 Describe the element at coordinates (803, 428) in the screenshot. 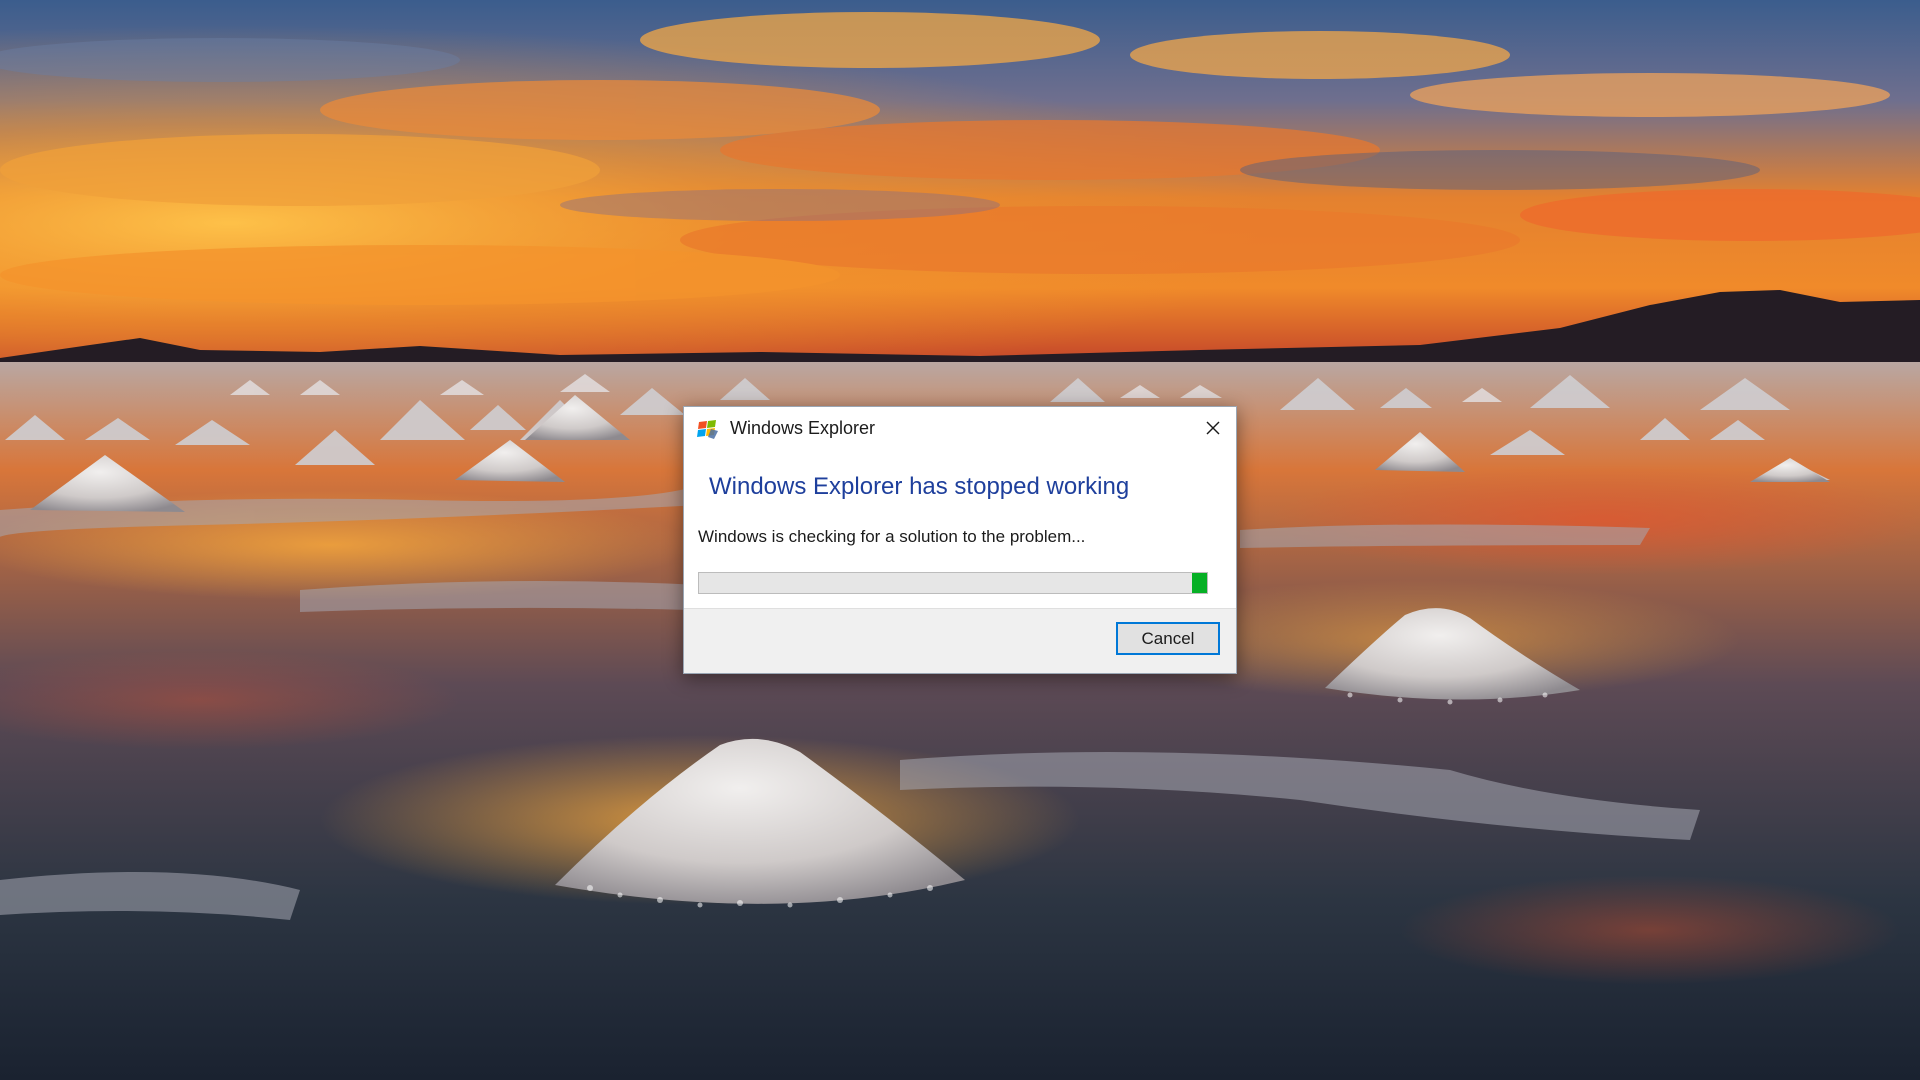

I see `dialog-title: Windows Explorer` at that location.